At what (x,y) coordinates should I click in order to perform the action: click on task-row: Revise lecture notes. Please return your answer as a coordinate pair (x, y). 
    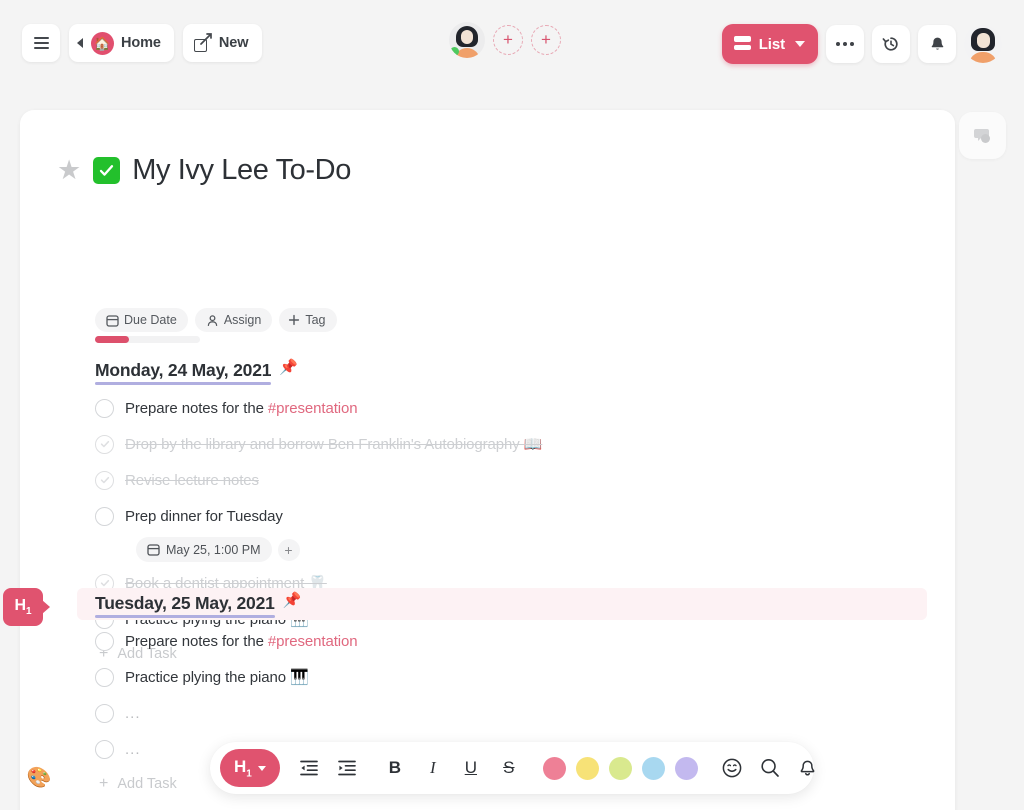
    Looking at the image, I should click on (525, 480).